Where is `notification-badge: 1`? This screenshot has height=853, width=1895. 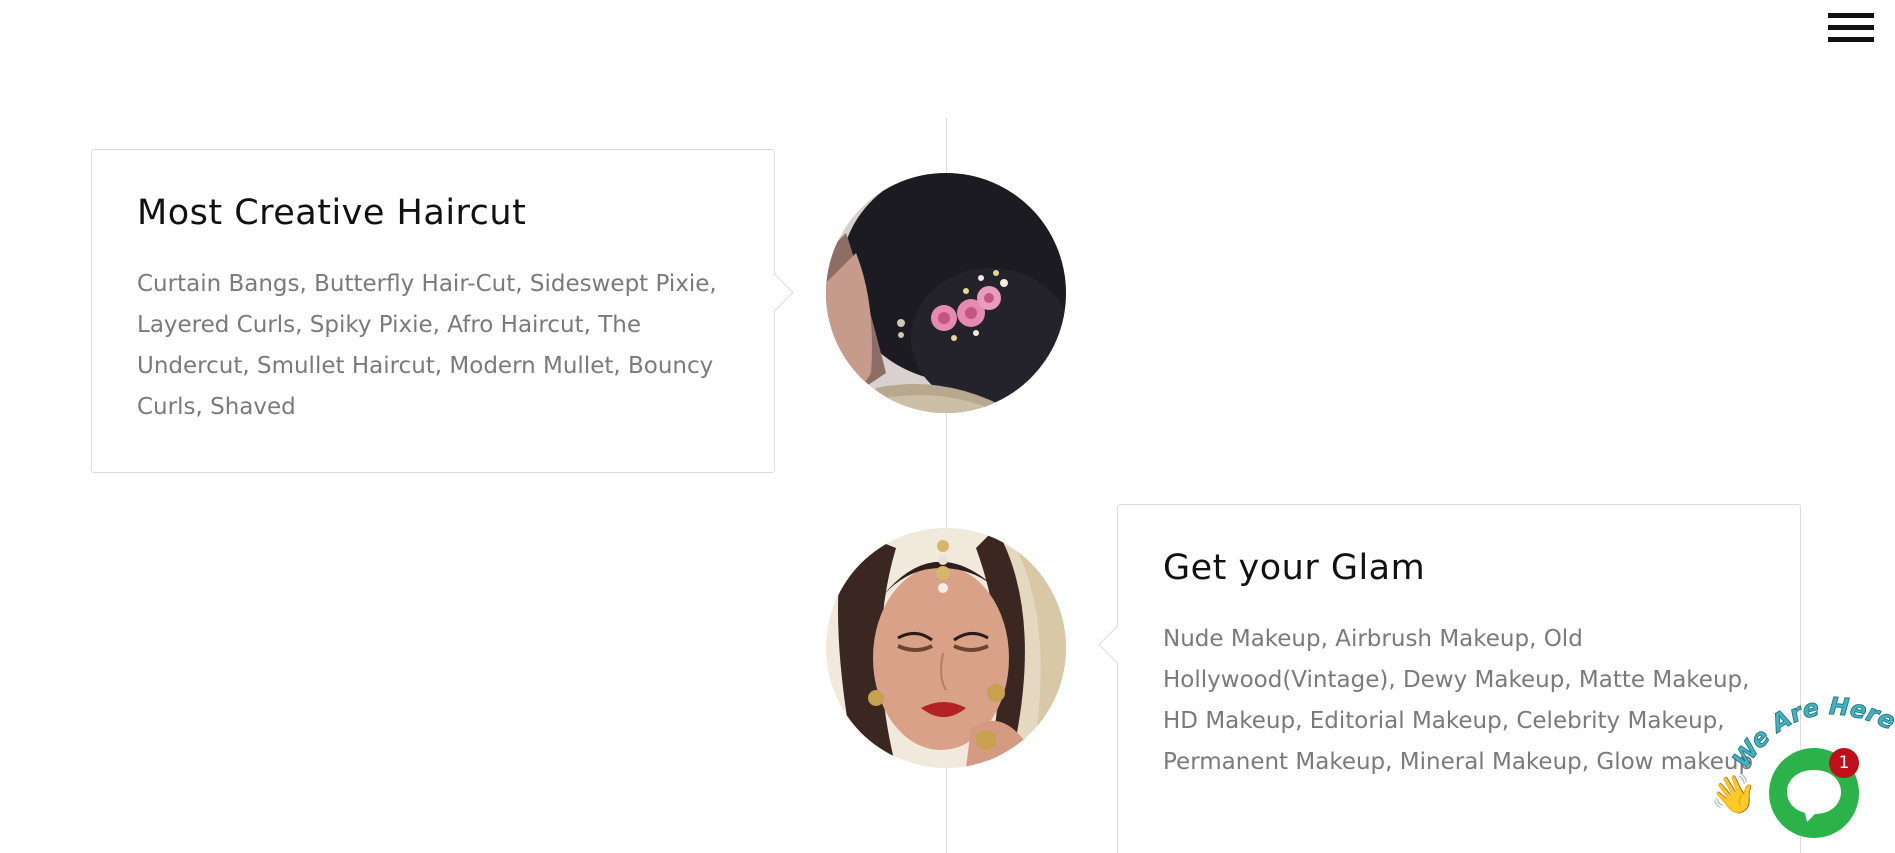
notification-badge: 1 is located at coordinates (1844, 763).